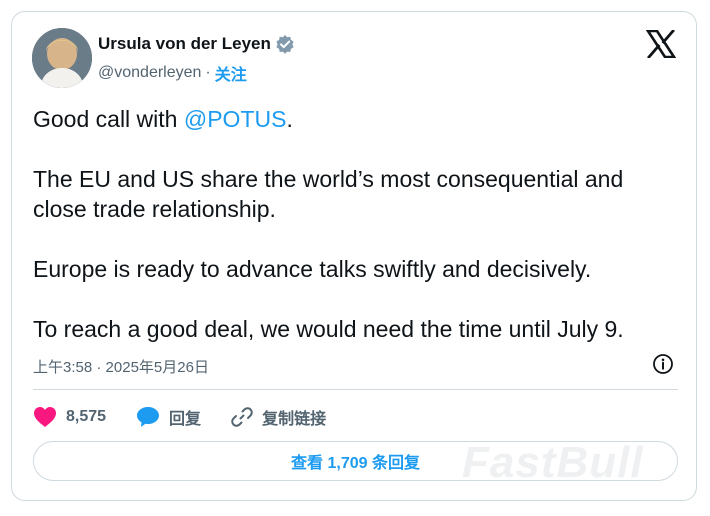 This screenshot has height=516, width=710. What do you see at coordinates (358, 119) in the screenshot?
I see `tweet-paragraph-1: Good call with @POTUS.` at bounding box center [358, 119].